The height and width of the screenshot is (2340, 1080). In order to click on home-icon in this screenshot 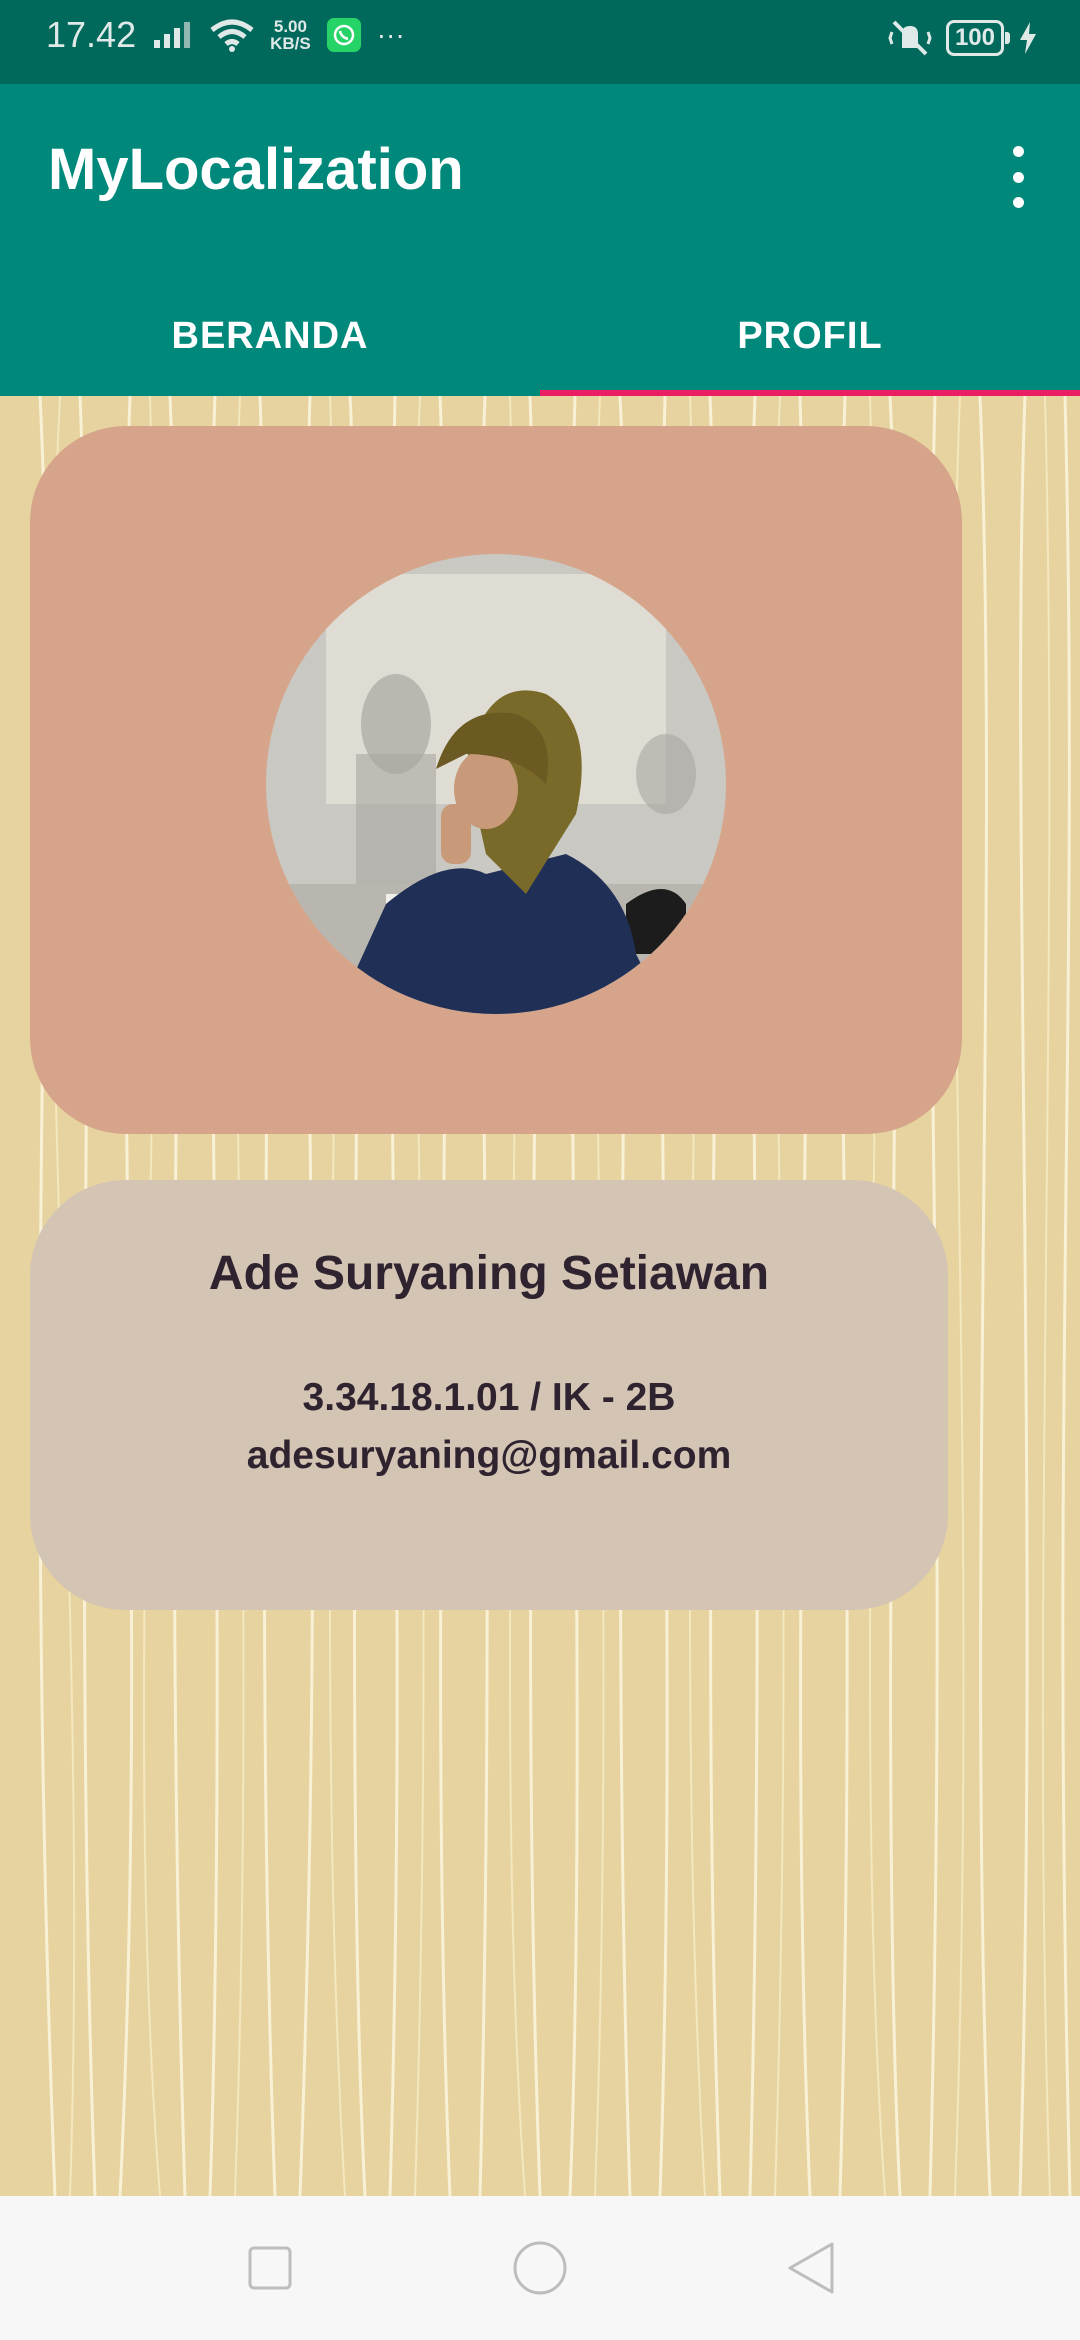, I will do `click(540, 2268)`.